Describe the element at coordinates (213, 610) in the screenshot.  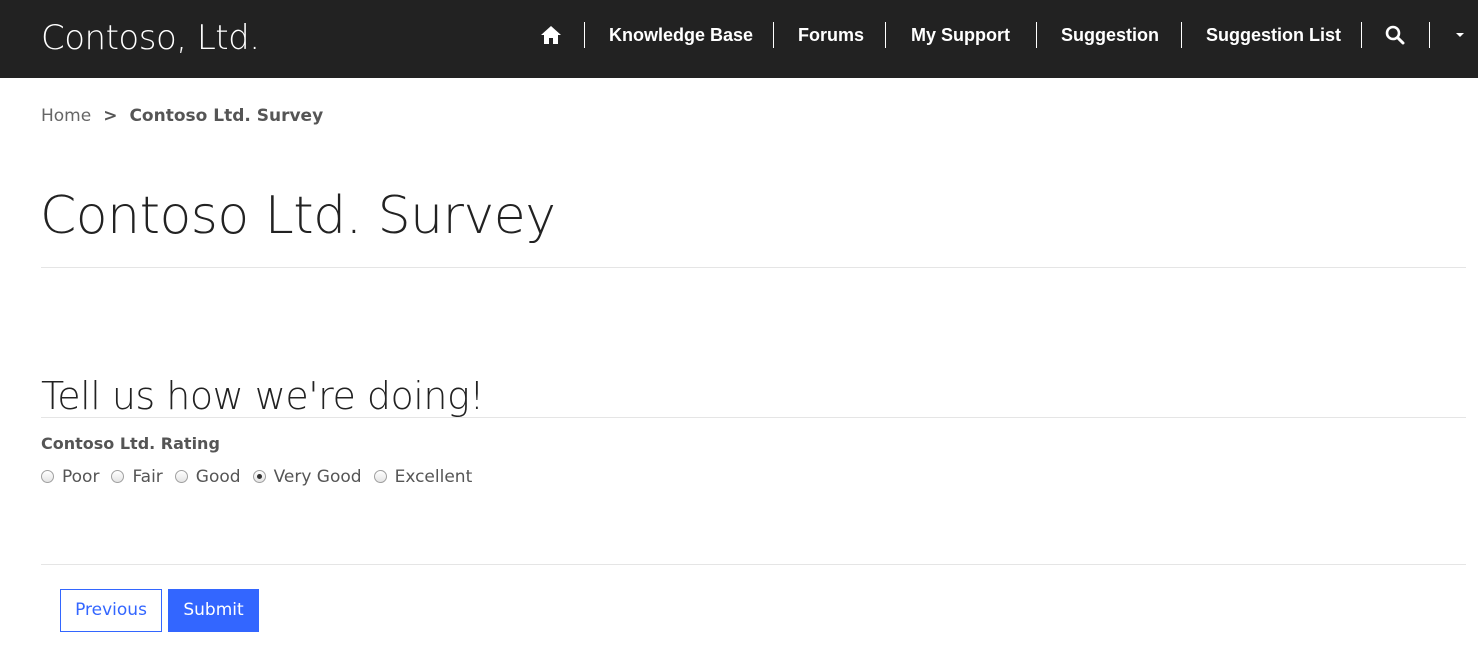
I see `submit-button: Submit` at that location.